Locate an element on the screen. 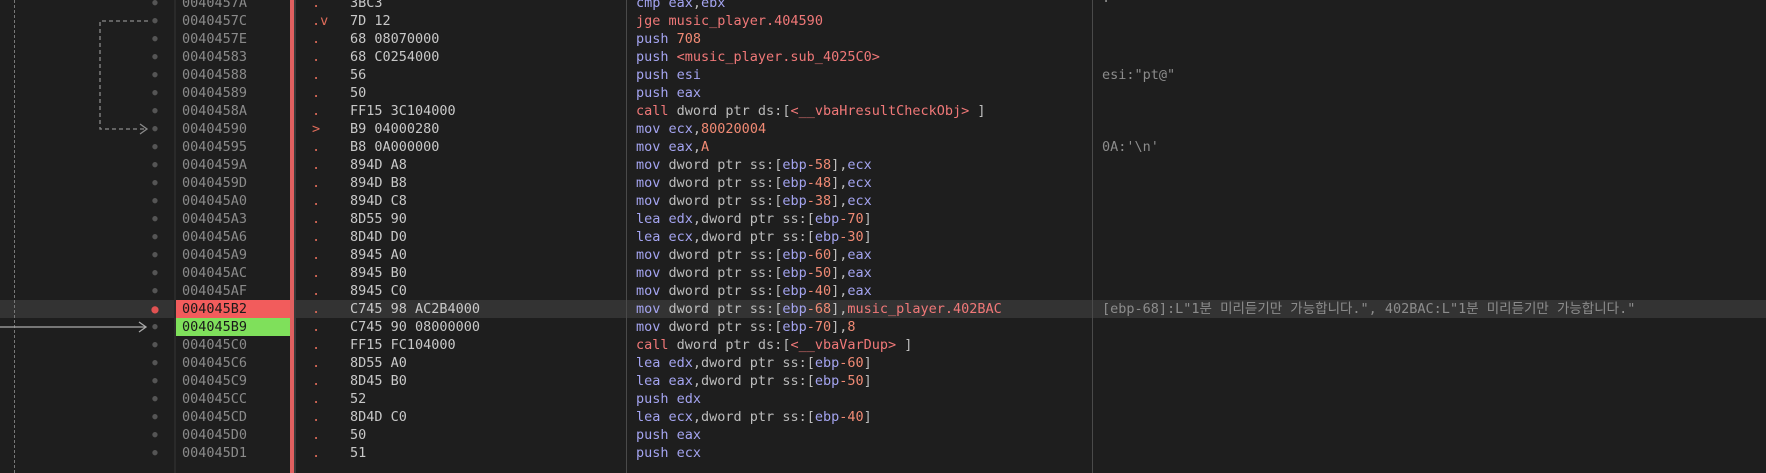 The width and height of the screenshot is (1766, 473). address-cell: 00404595 is located at coordinates (236, 147).